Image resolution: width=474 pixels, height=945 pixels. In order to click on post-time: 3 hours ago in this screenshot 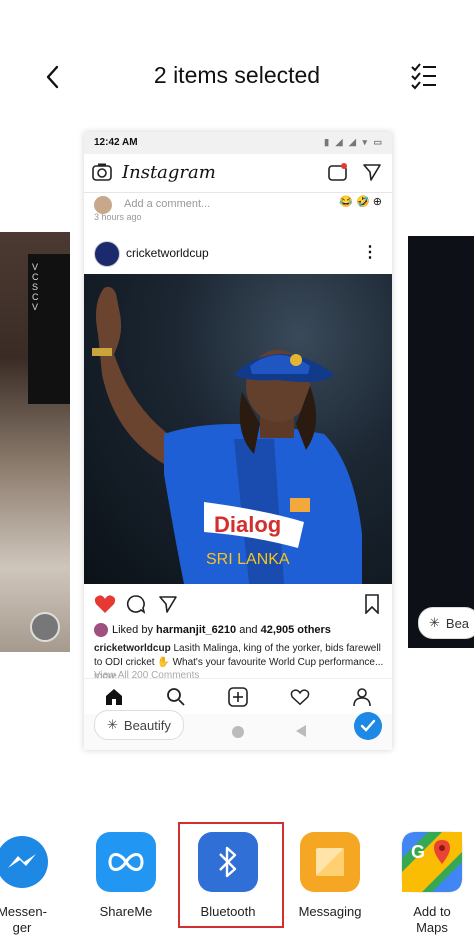, I will do `click(118, 217)`.